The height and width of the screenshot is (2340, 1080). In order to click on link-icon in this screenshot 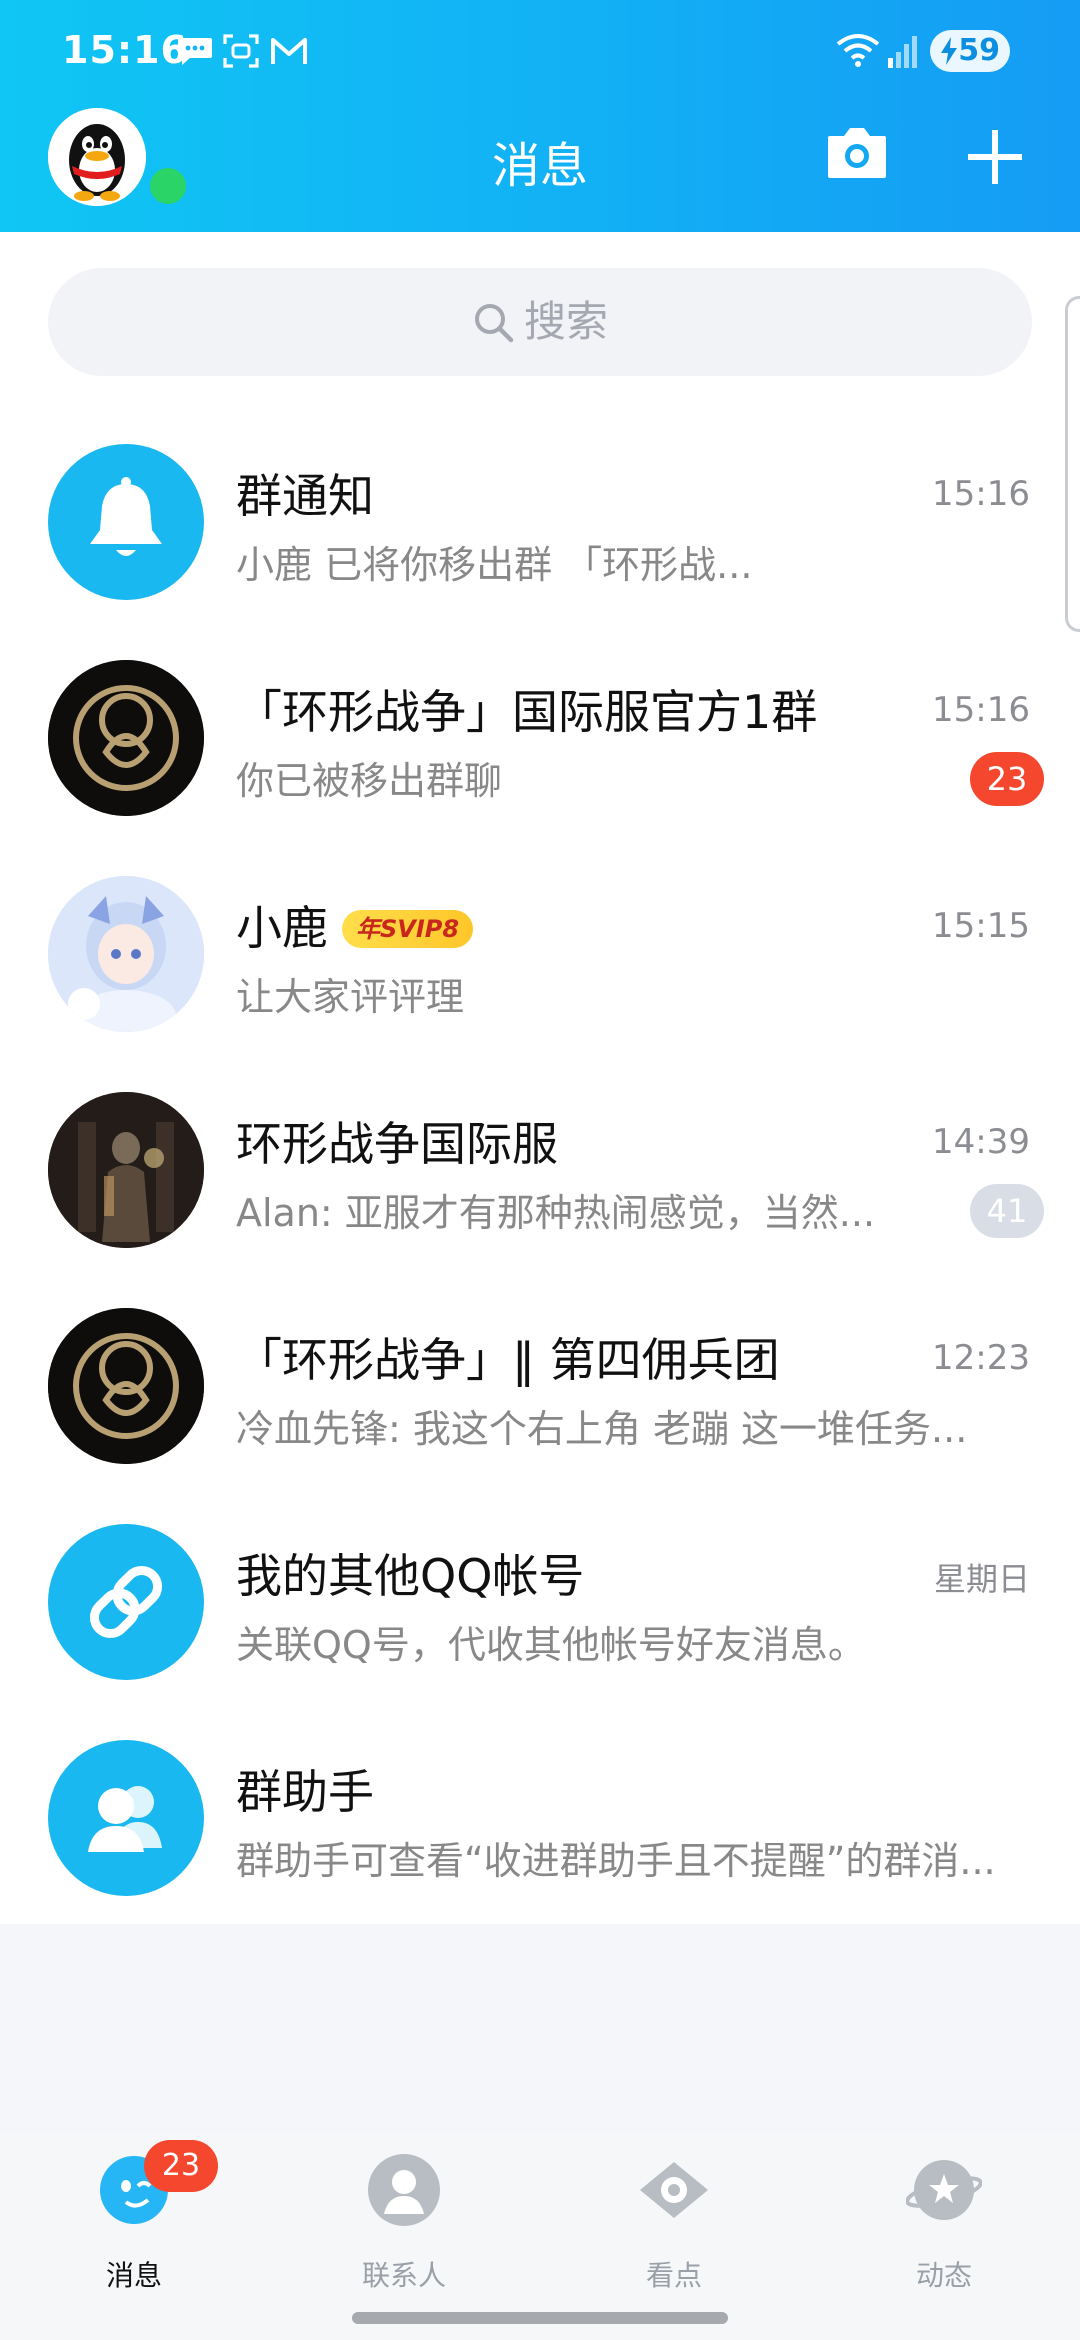, I will do `click(126, 1602)`.